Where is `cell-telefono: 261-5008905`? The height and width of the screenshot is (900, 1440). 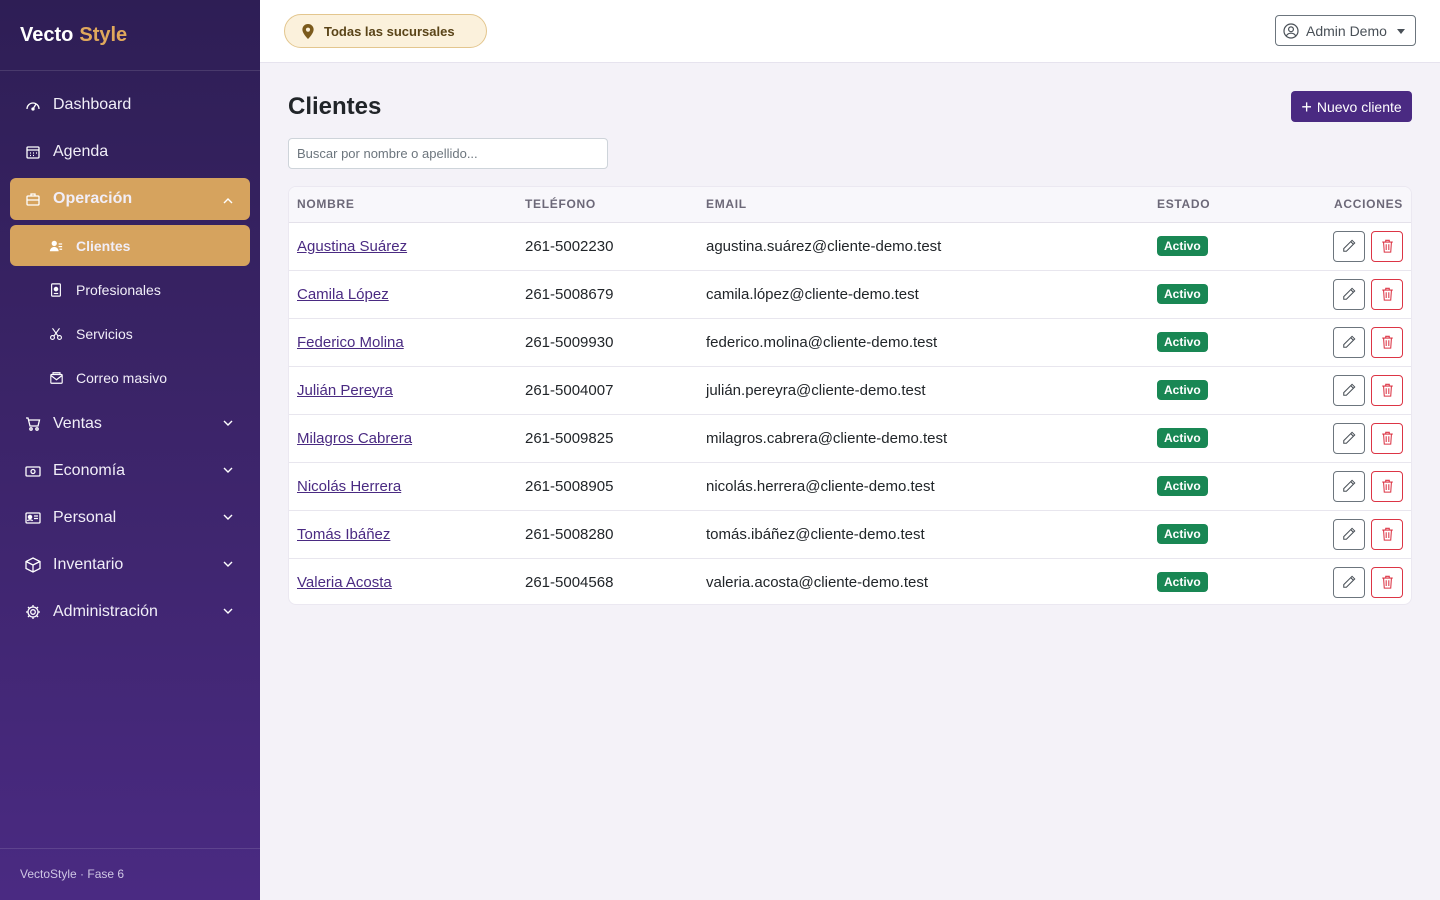 cell-telefono: 261-5008905 is located at coordinates (607, 486).